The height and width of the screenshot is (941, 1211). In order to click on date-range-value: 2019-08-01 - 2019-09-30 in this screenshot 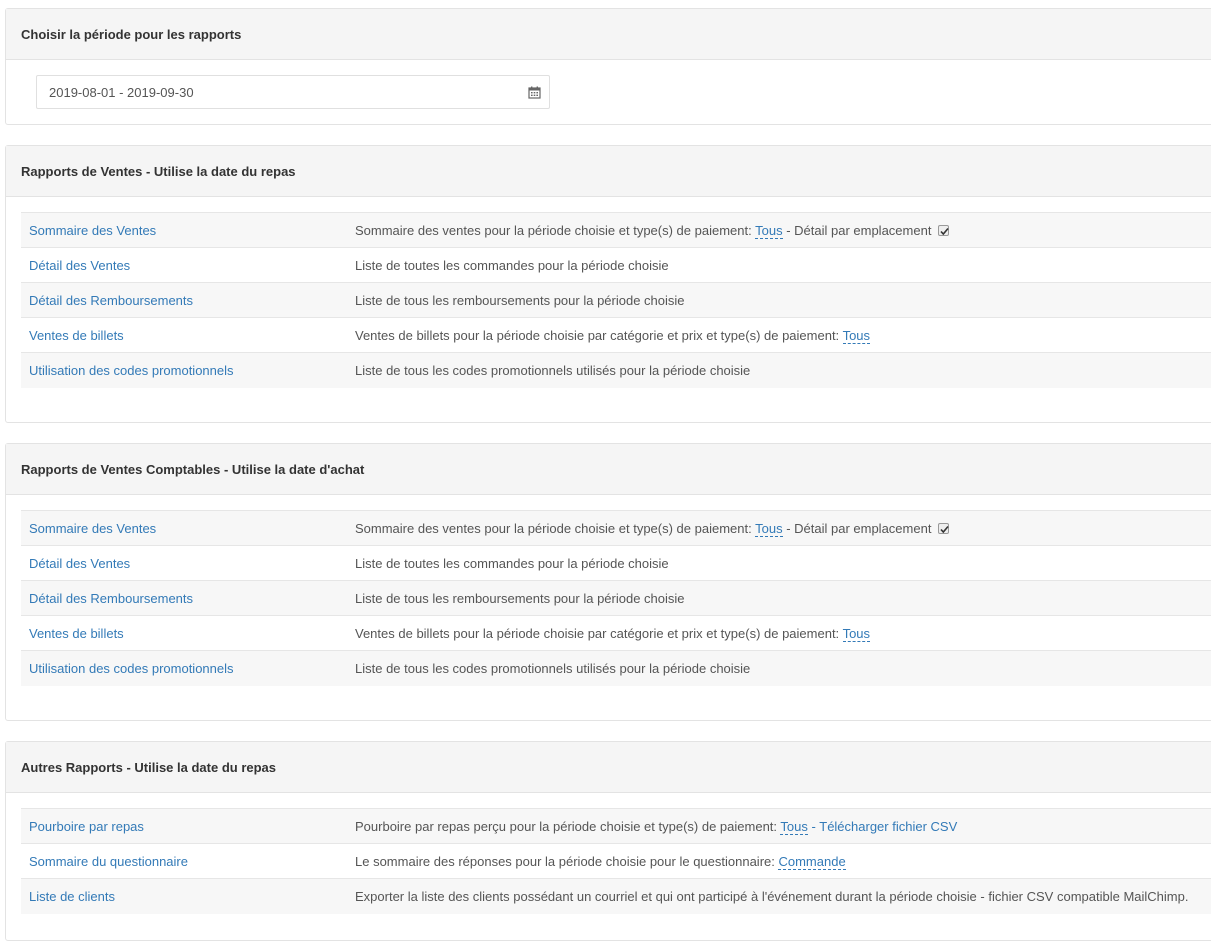, I will do `click(121, 92)`.